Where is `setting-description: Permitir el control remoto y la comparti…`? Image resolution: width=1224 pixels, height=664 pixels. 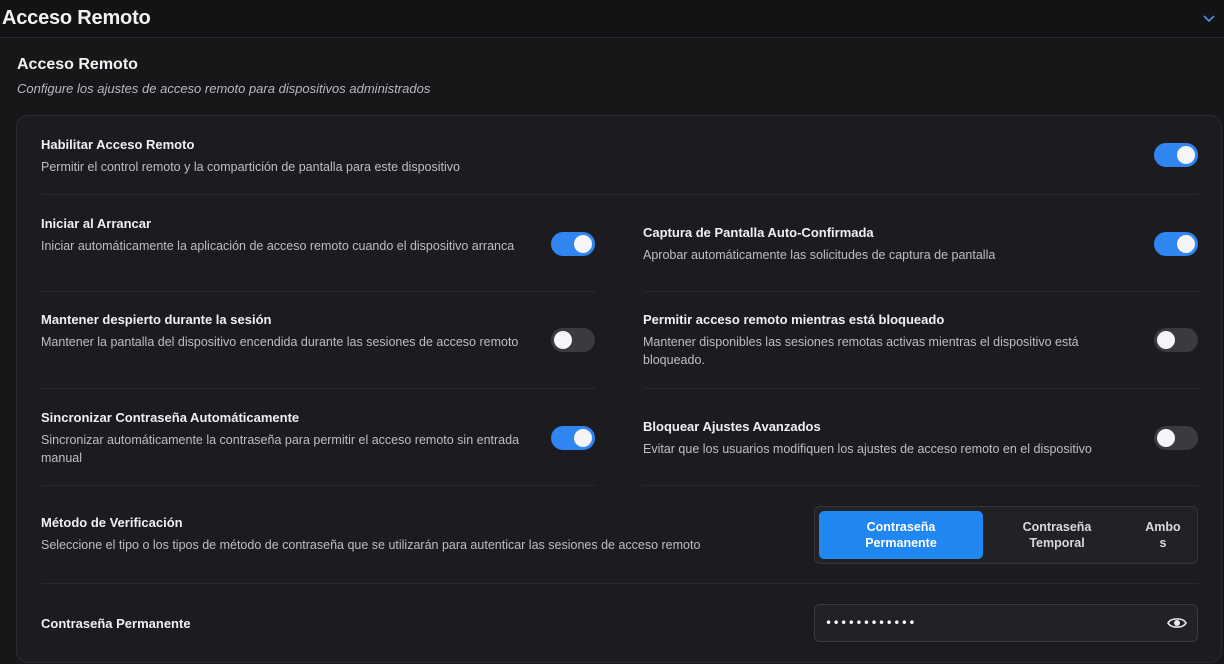 setting-description: Permitir el control remoto y la comparti… is located at coordinates (250, 167).